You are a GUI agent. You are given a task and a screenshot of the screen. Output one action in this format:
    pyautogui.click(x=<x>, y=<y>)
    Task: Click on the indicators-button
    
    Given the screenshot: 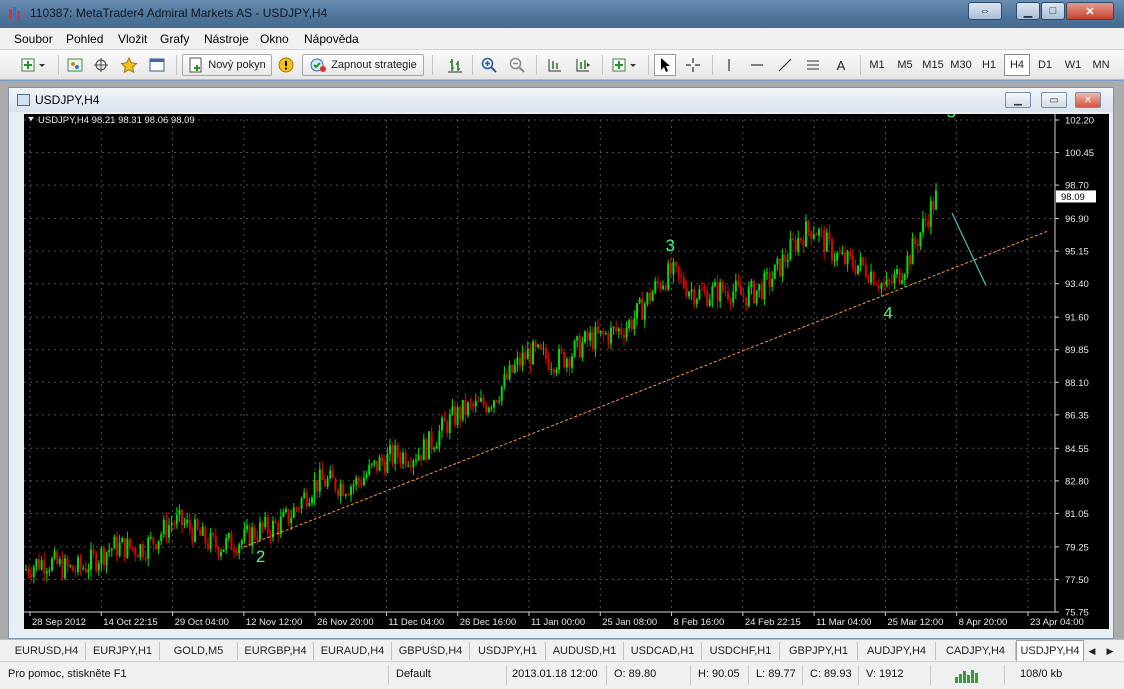 What is the action you would take?
    pyautogui.click(x=625, y=65)
    